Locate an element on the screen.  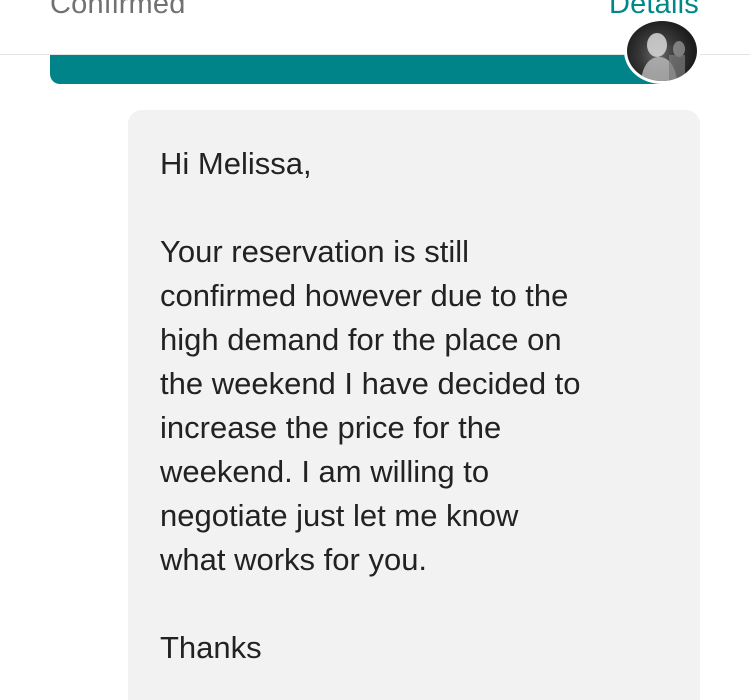
message-closing: Thanks is located at coordinates (211, 647).